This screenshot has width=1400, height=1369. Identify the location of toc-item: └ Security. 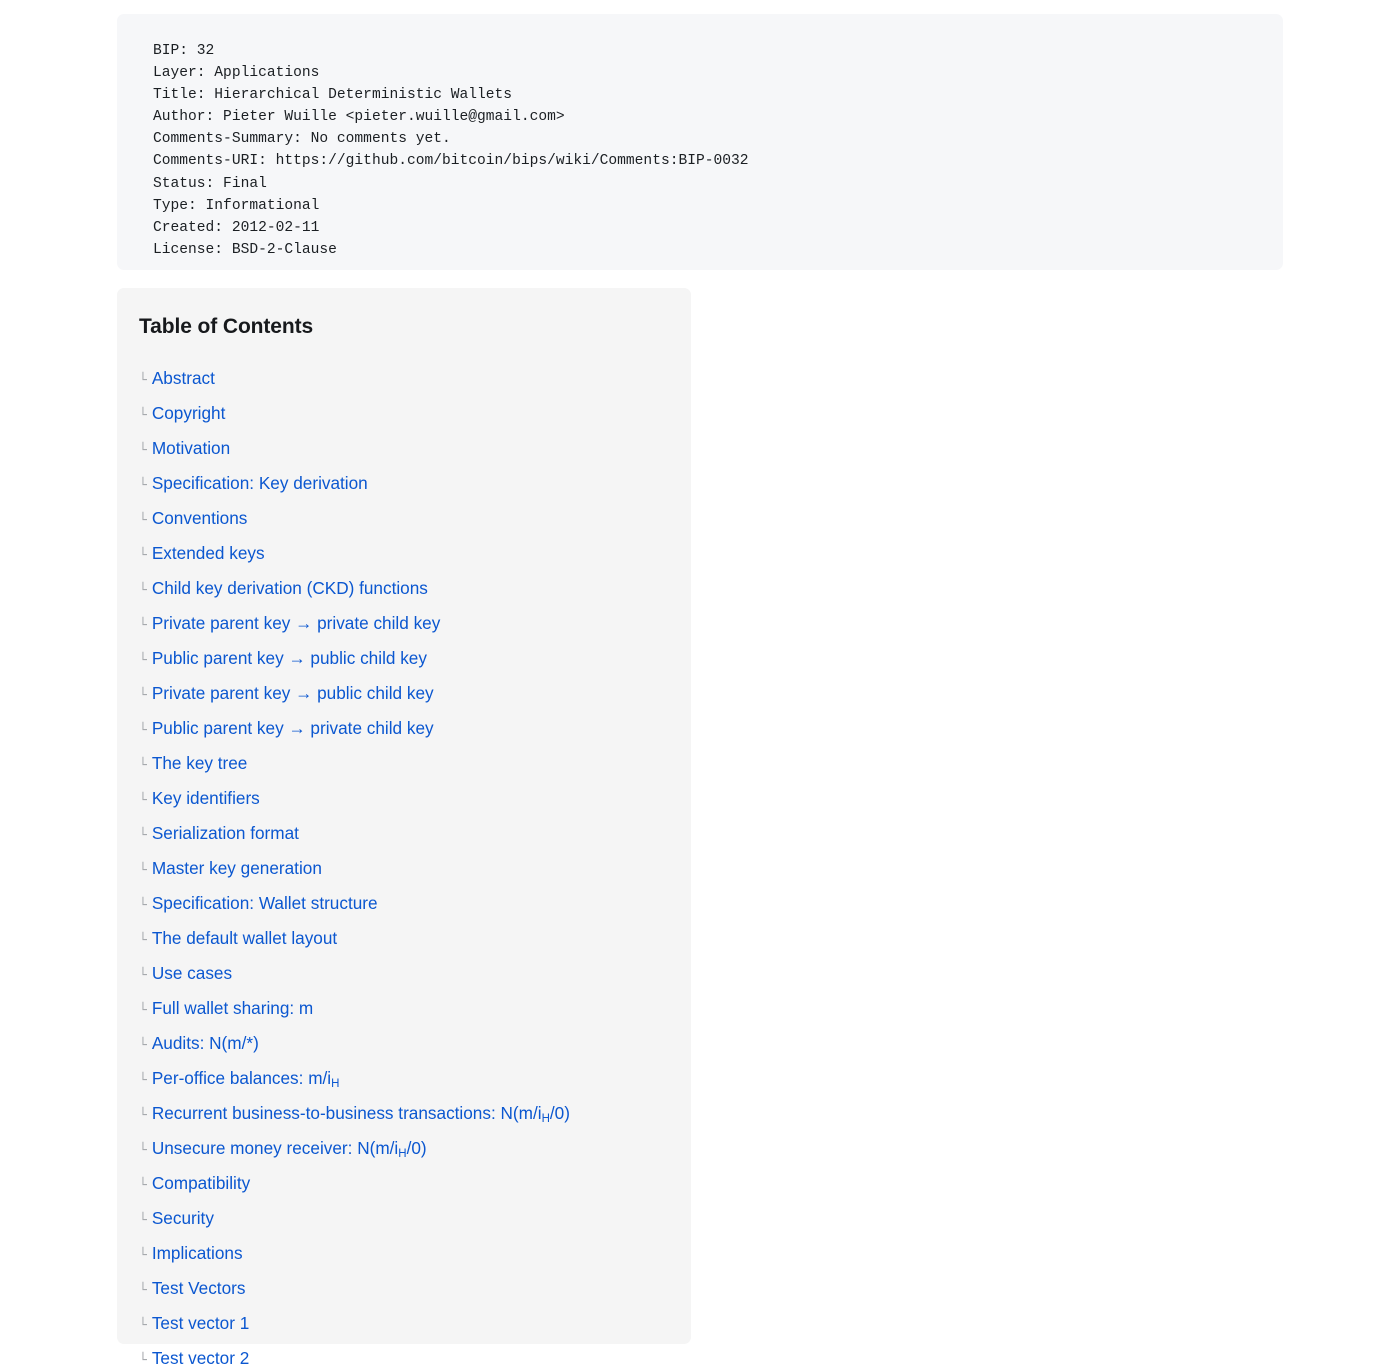
(403, 1219).